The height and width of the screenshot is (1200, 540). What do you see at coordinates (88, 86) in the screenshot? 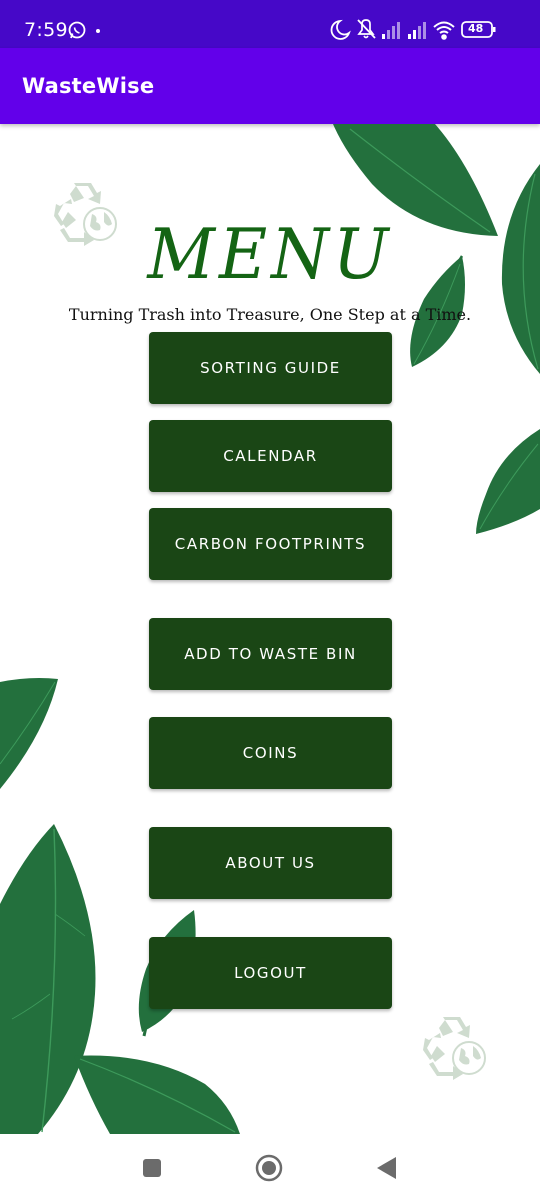
I see `app-title: WasteWise` at bounding box center [88, 86].